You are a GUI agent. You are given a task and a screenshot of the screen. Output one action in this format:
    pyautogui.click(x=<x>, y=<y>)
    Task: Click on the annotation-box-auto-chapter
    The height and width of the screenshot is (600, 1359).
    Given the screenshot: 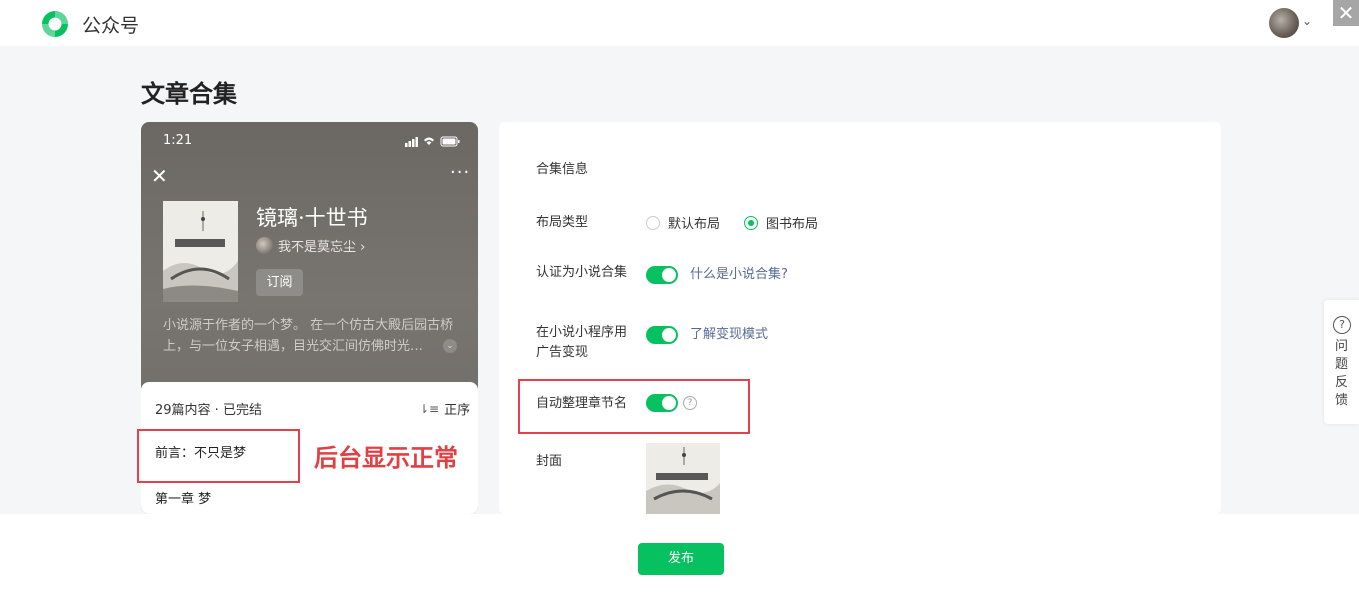 What is the action you would take?
    pyautogui.click(x=634, y=406)
    